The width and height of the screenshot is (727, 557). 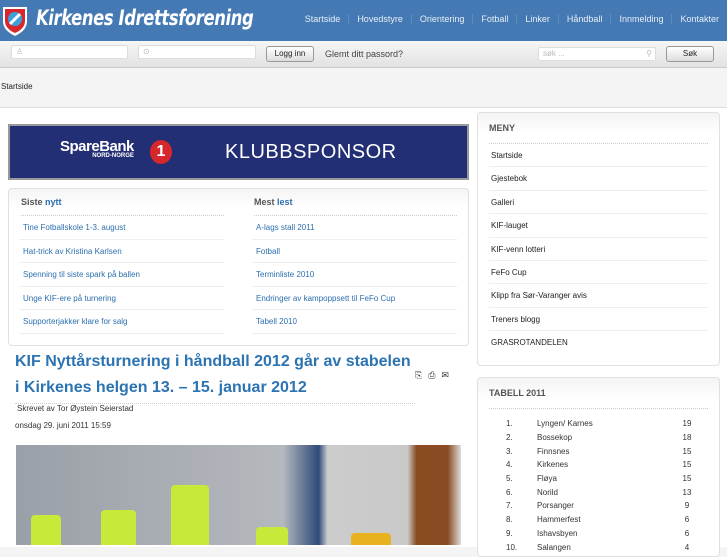 What do you see at coordinates (598, 156) in the screenshot?
I see `menu-item: Startside` at bounding box center [598, 156].